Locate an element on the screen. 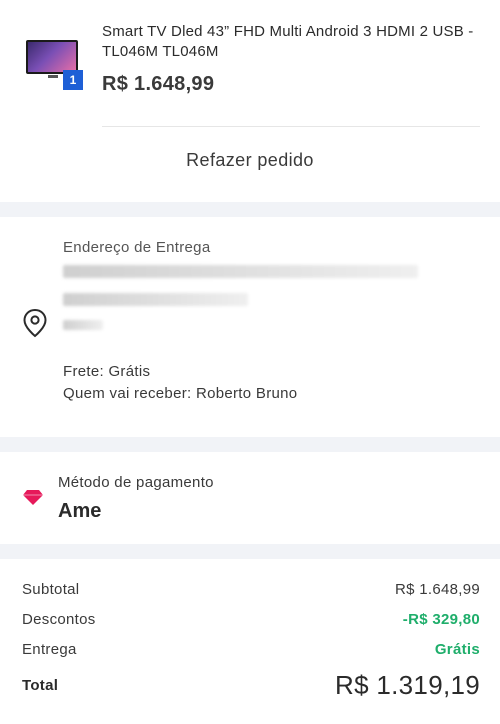  divider is located at coordinates (291, 126).